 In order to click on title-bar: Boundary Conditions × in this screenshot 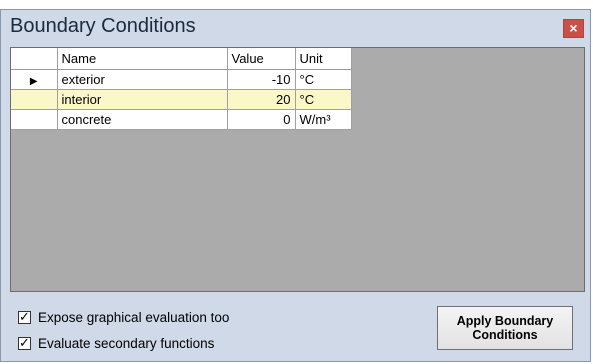, I will do `click(295, 28)`.